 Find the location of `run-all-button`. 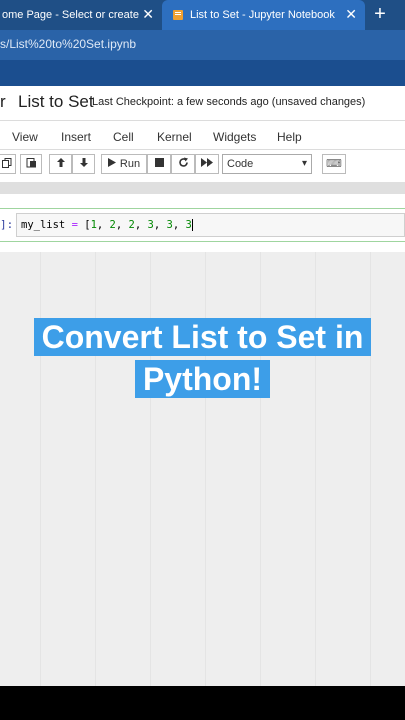

run-all-button is located at coordinates (207, 164).